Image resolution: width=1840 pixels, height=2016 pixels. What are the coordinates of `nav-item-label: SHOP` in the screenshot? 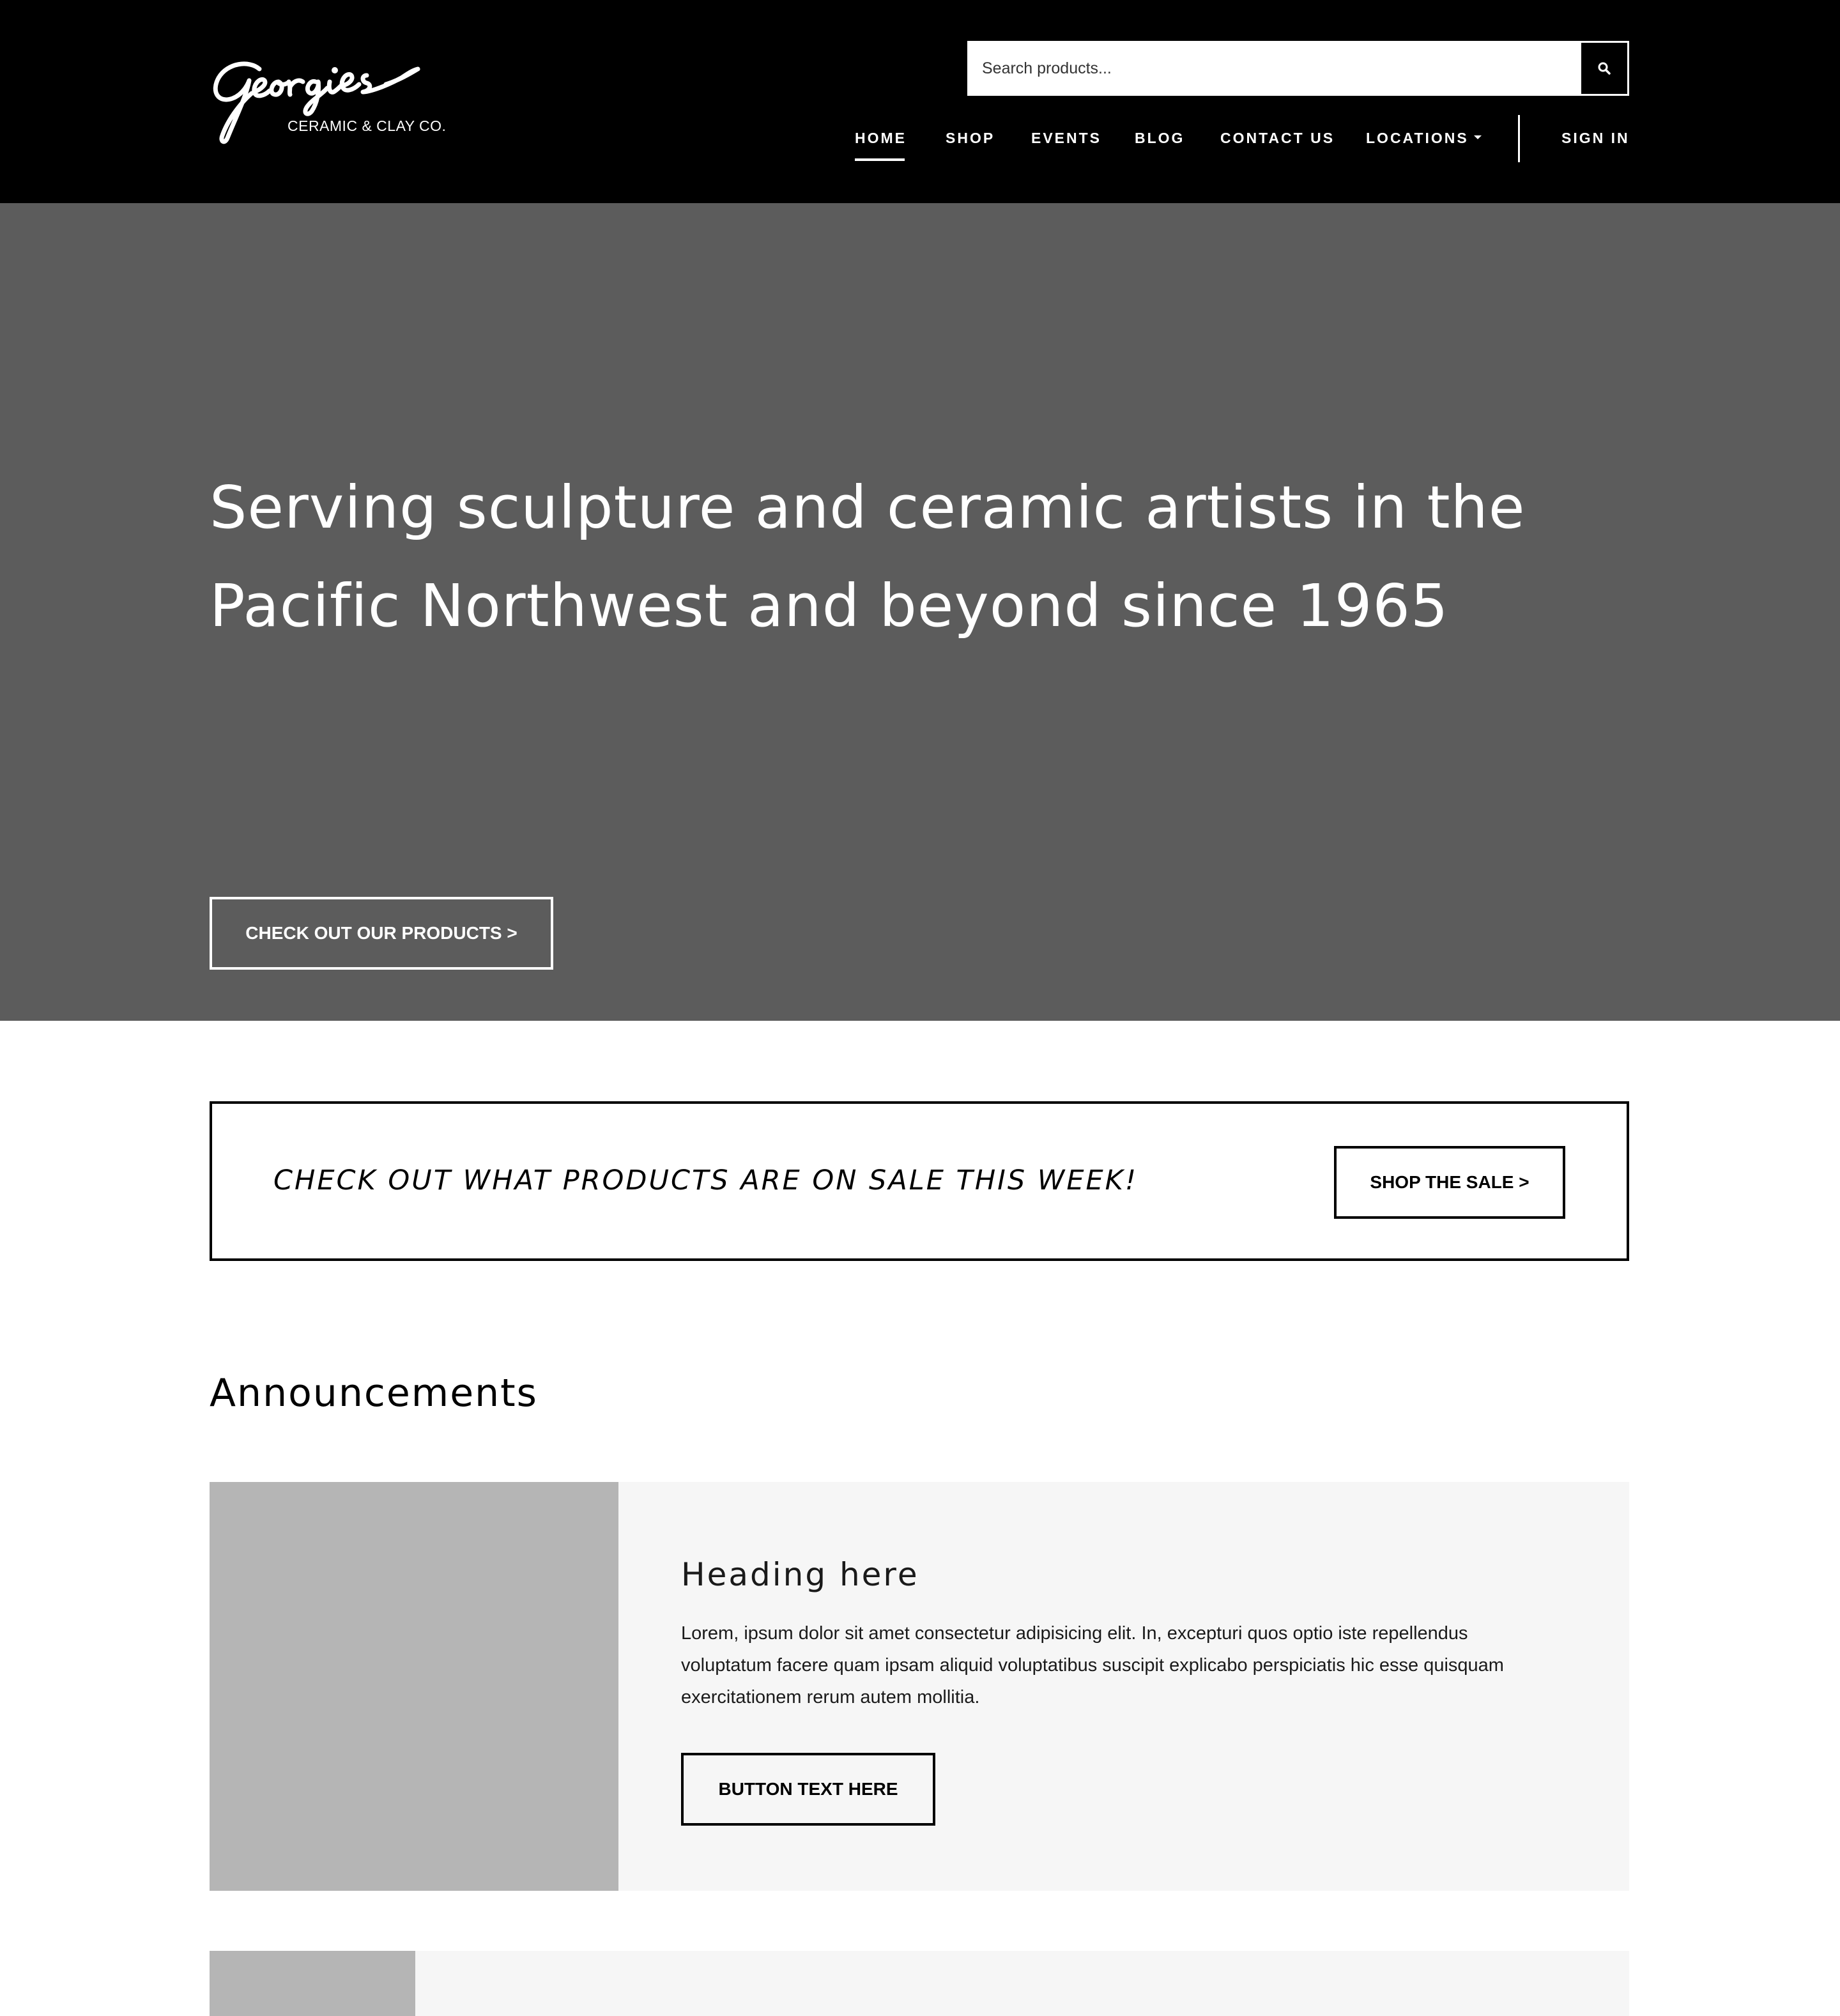 It's located at (970, 138).